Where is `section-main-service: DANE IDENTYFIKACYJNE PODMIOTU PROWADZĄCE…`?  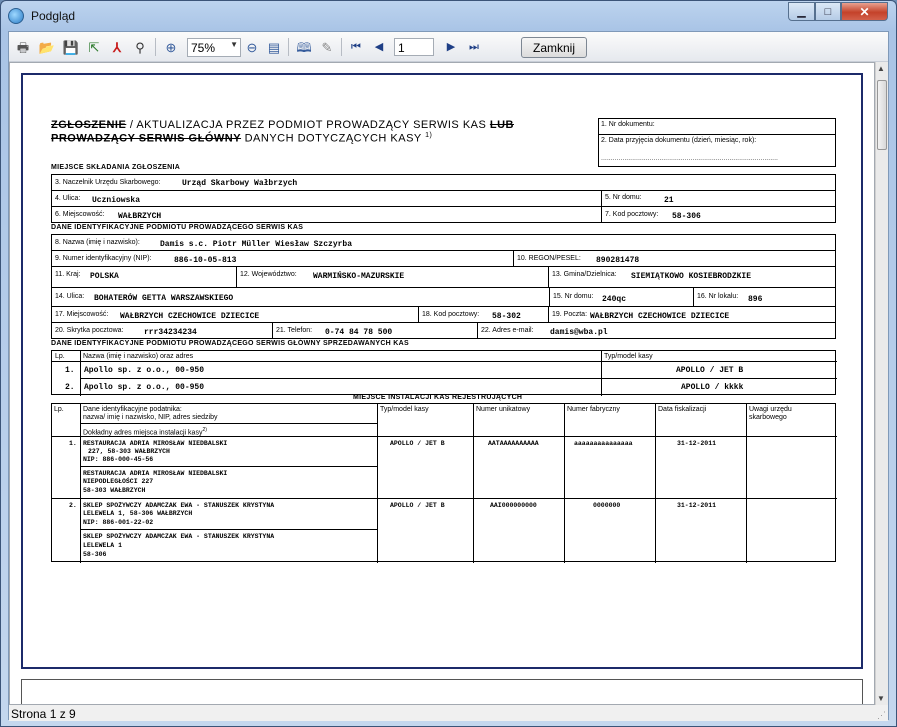 section-main-service: DANE IDENTYFIKACYJNE PODMIOTU PROWADZĄCE… is located at coordinates (230, 343).